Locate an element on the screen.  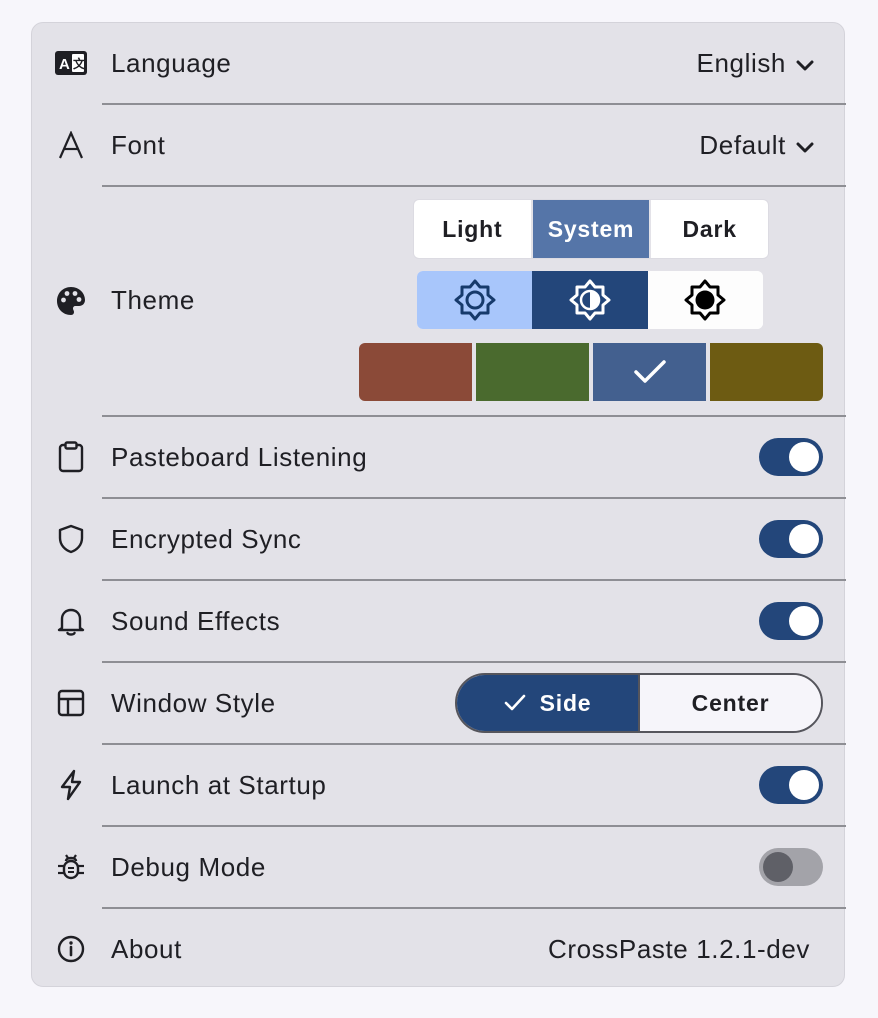
window-style-center-option: Center is located at coordinates (729, 703).